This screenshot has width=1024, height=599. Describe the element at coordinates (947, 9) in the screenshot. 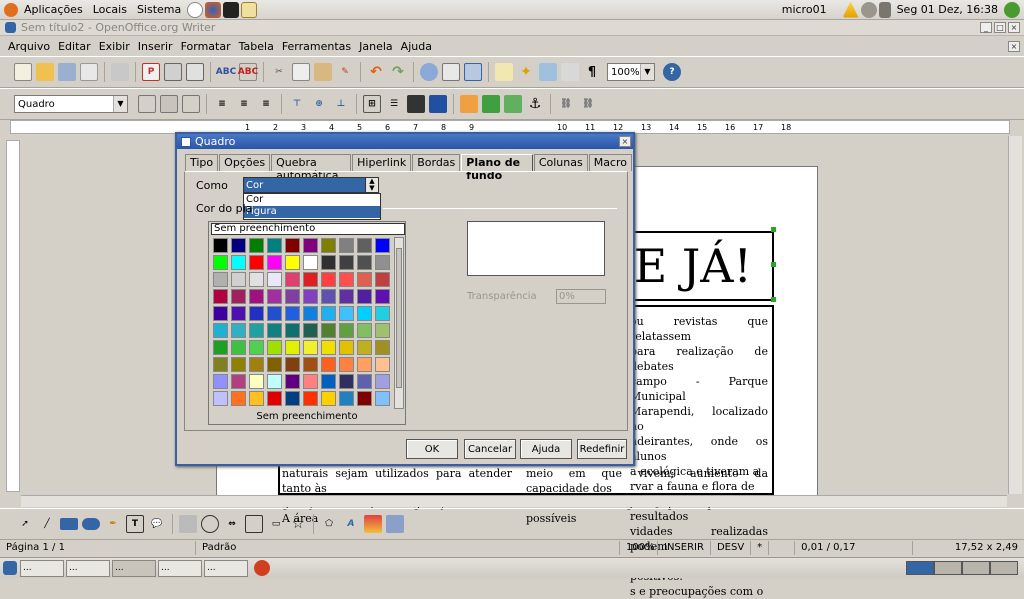

I see `clock: Seg 01 Dez, 16:38` at that location.